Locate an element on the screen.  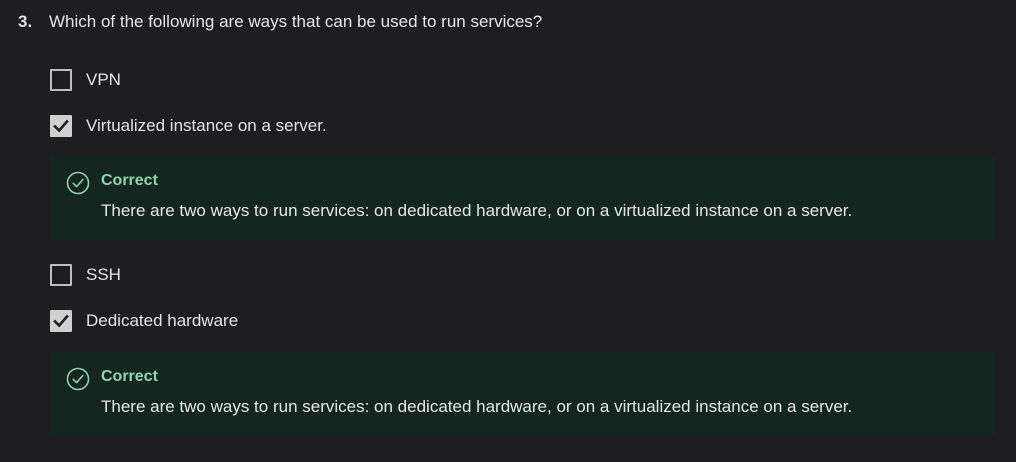
option-dedicated-hardware: Dedicated hardware is located at coordinates (144, 321).